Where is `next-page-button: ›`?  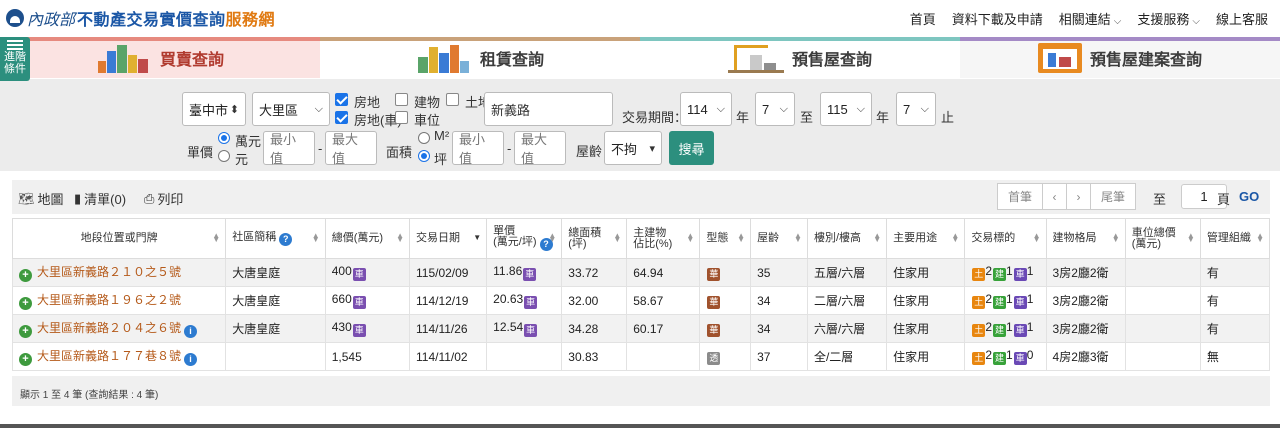
next-page-button: › is located at coordinates (1078, 196).